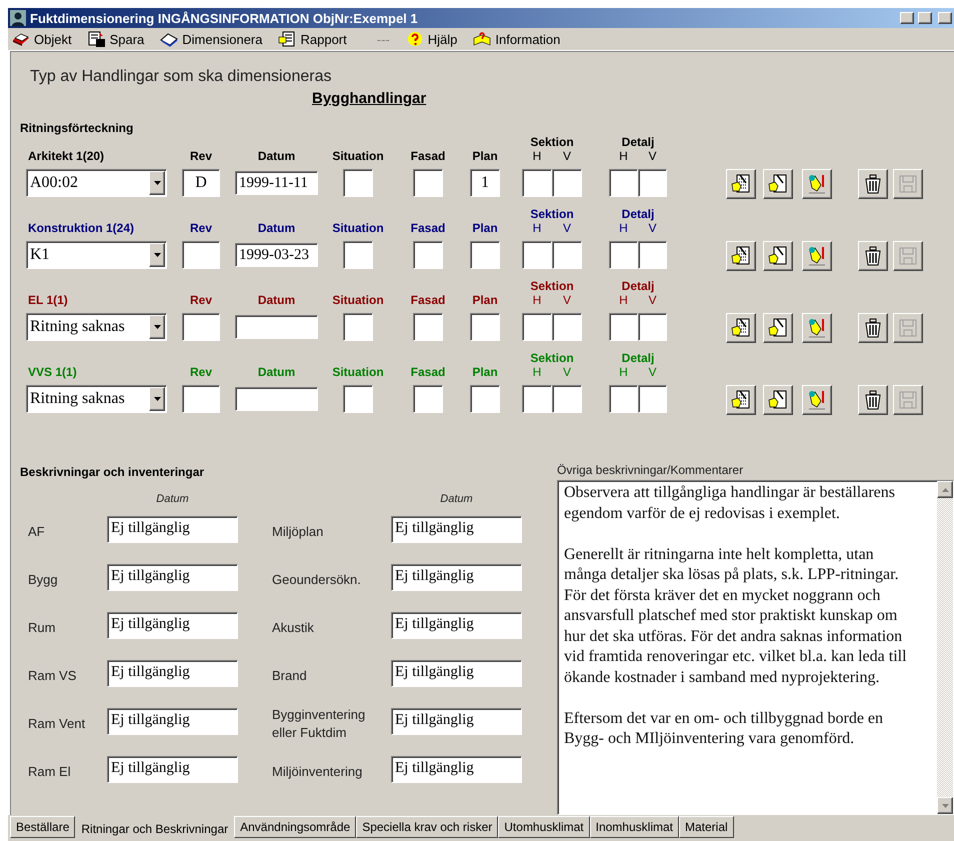 The width and height of the screenshot is (954, 841). What do you see at coordinates (432, 39) in the screenshot?
I see `menu-item: Hjälp` at bounding box center [432, 39].